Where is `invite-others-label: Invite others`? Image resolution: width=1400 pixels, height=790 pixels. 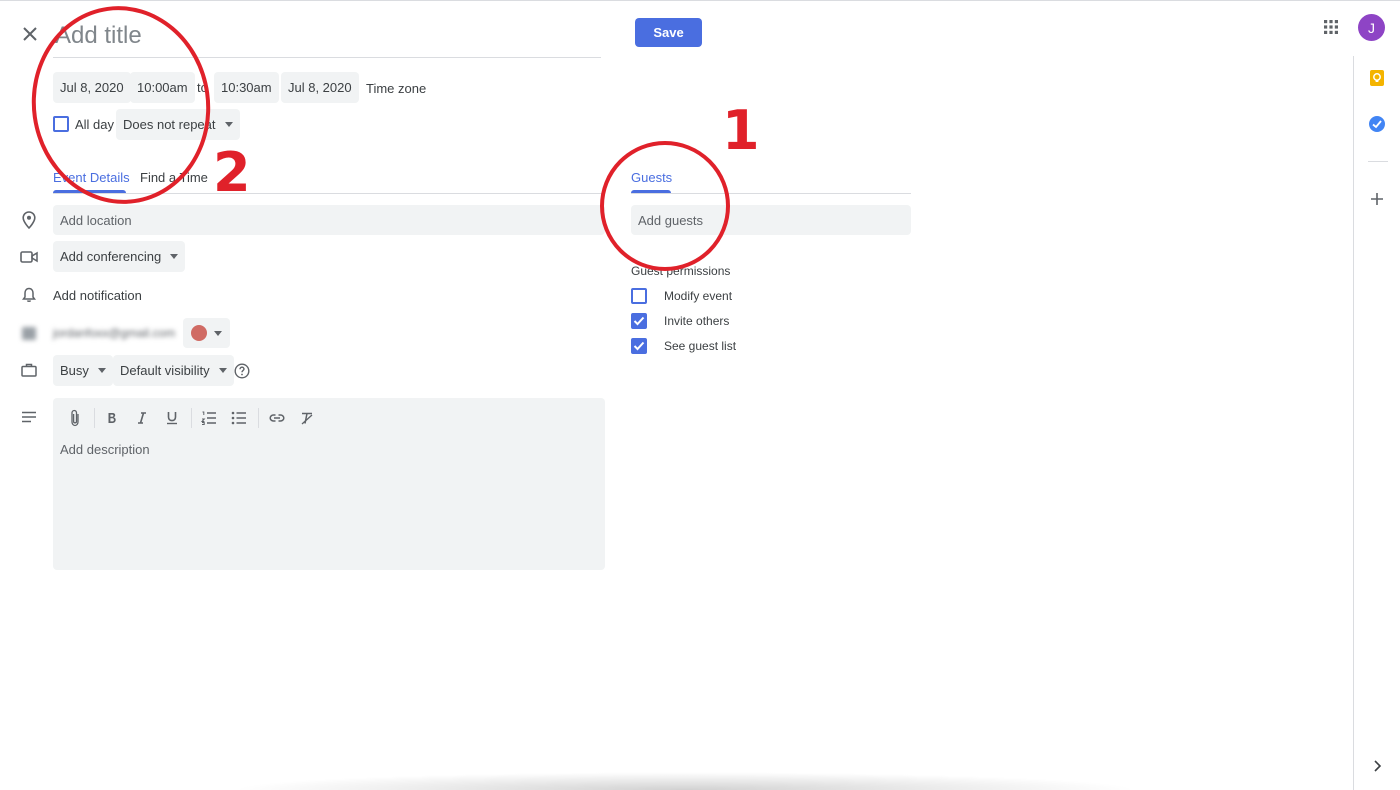 invite-others-label: Invite others is located at coordinates (697, 321).